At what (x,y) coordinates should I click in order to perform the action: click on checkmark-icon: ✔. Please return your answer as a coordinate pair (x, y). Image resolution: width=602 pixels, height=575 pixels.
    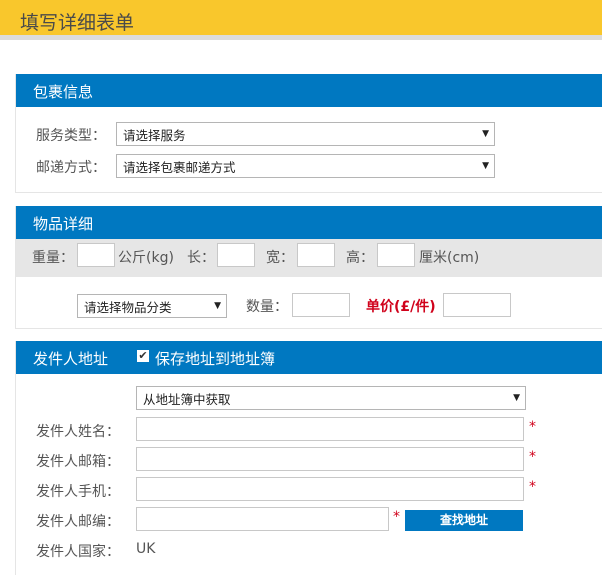
    Looking at the image, I should click on (143, 355).